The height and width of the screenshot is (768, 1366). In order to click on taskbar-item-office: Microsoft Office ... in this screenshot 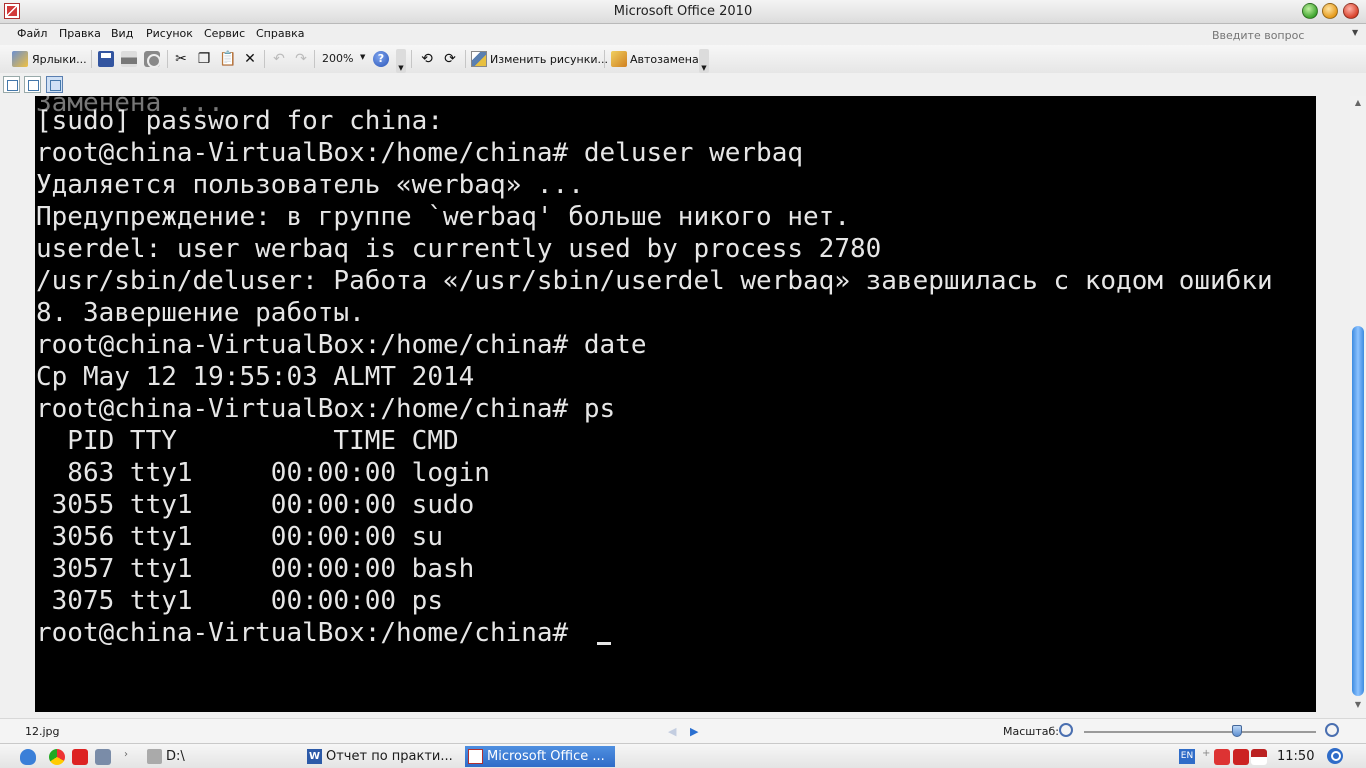, I will do `click(540, 756)`.